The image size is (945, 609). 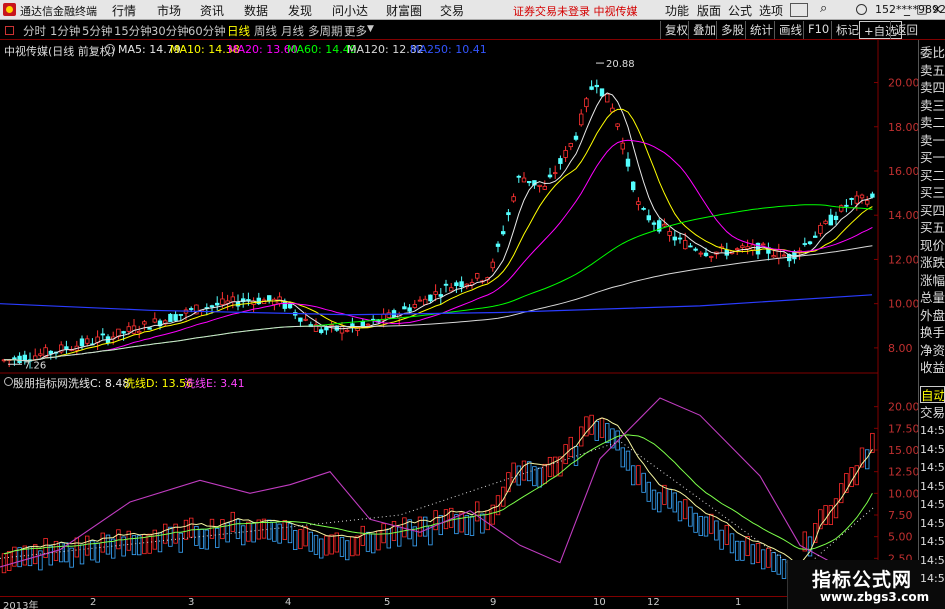 I want to click on back-button: 返回, so click(x=906, y=30).